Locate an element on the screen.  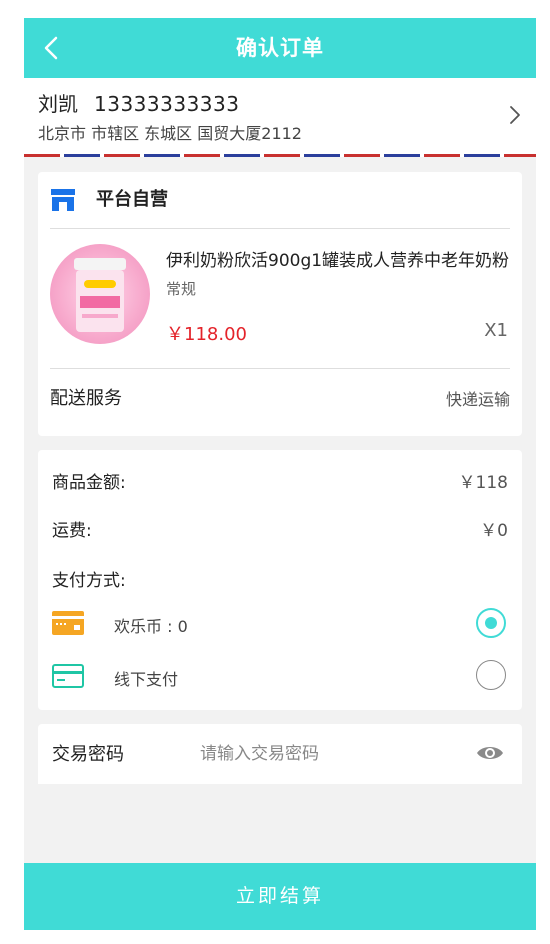
payment-radio-offline is located at coordinates (491, 675).